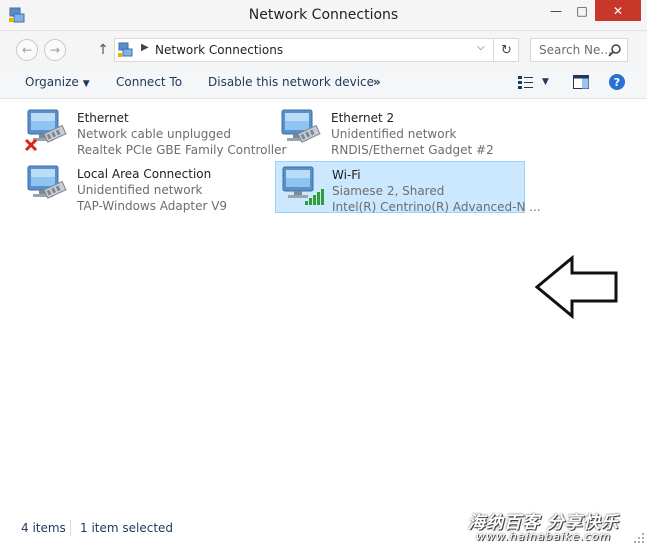 The image size is (647, 546). I want to click on connection-status: Siamese 2, Shared, so click(388, 191).